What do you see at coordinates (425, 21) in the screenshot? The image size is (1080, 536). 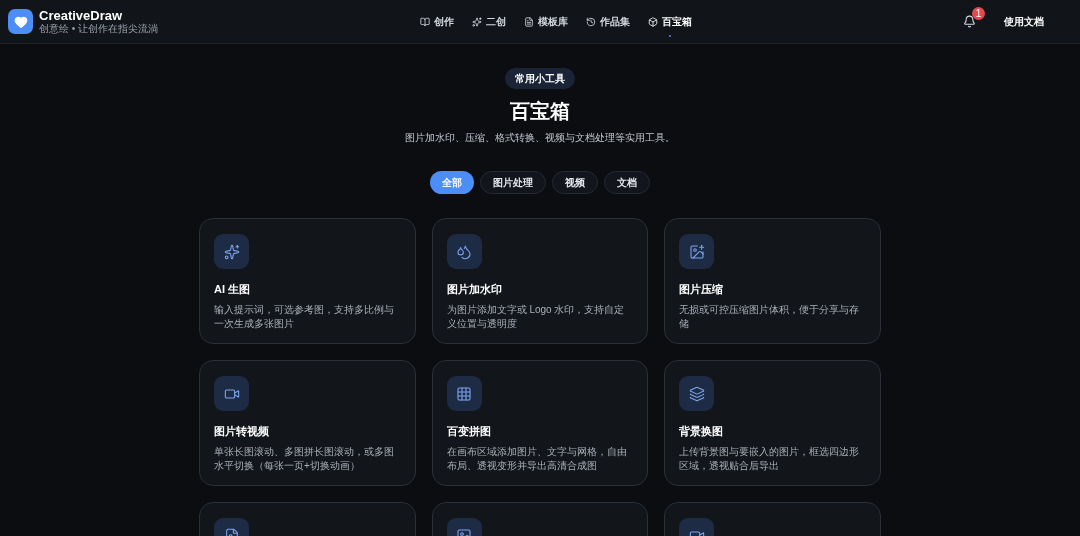 I see `book-icon` at bounding box center [425, 21].